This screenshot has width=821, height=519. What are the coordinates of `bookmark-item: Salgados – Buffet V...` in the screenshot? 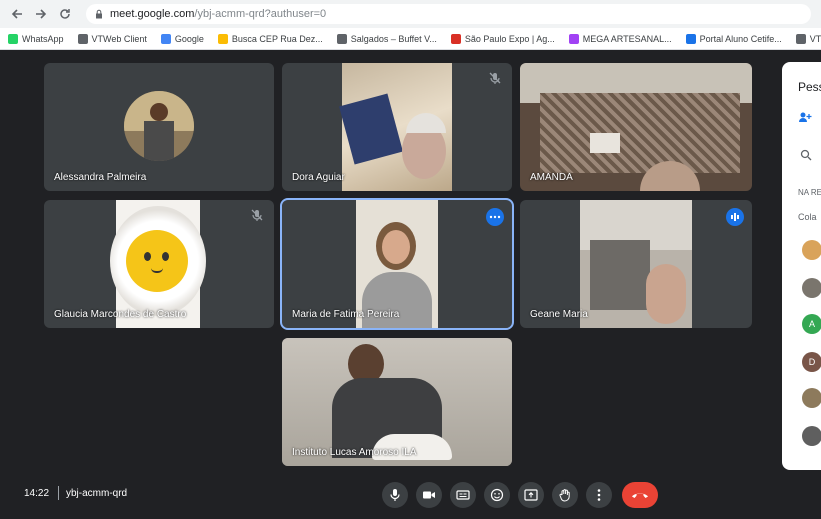 It's located at (386, 38).